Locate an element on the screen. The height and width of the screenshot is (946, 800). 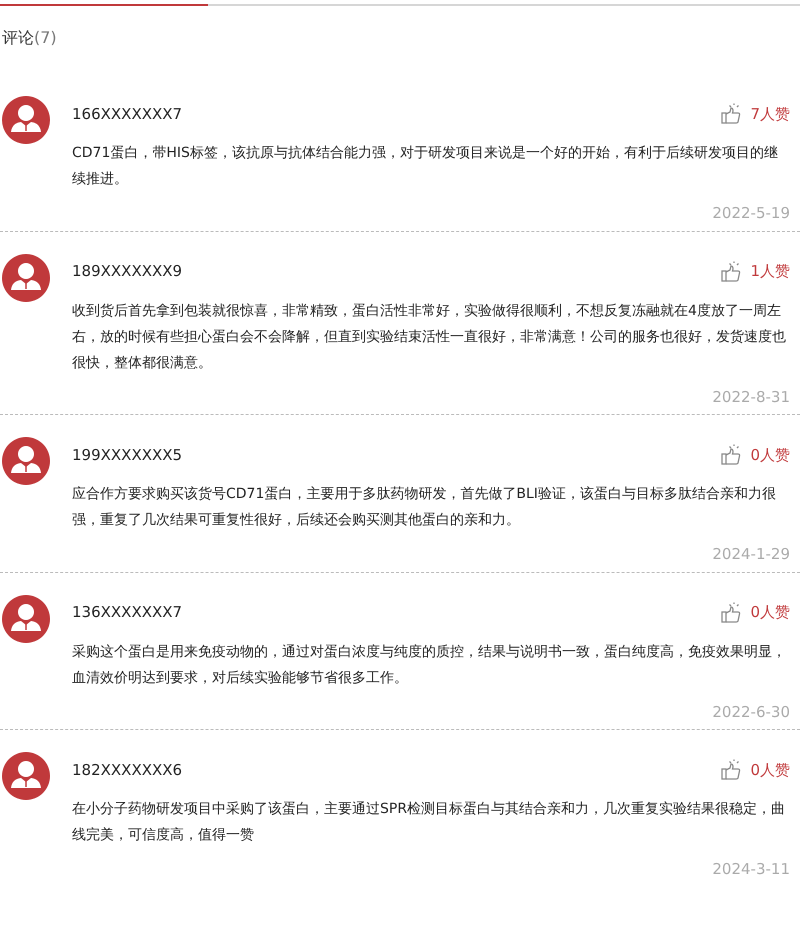
username: 166XXXXXXX7 is located at coordinates (127, 114).